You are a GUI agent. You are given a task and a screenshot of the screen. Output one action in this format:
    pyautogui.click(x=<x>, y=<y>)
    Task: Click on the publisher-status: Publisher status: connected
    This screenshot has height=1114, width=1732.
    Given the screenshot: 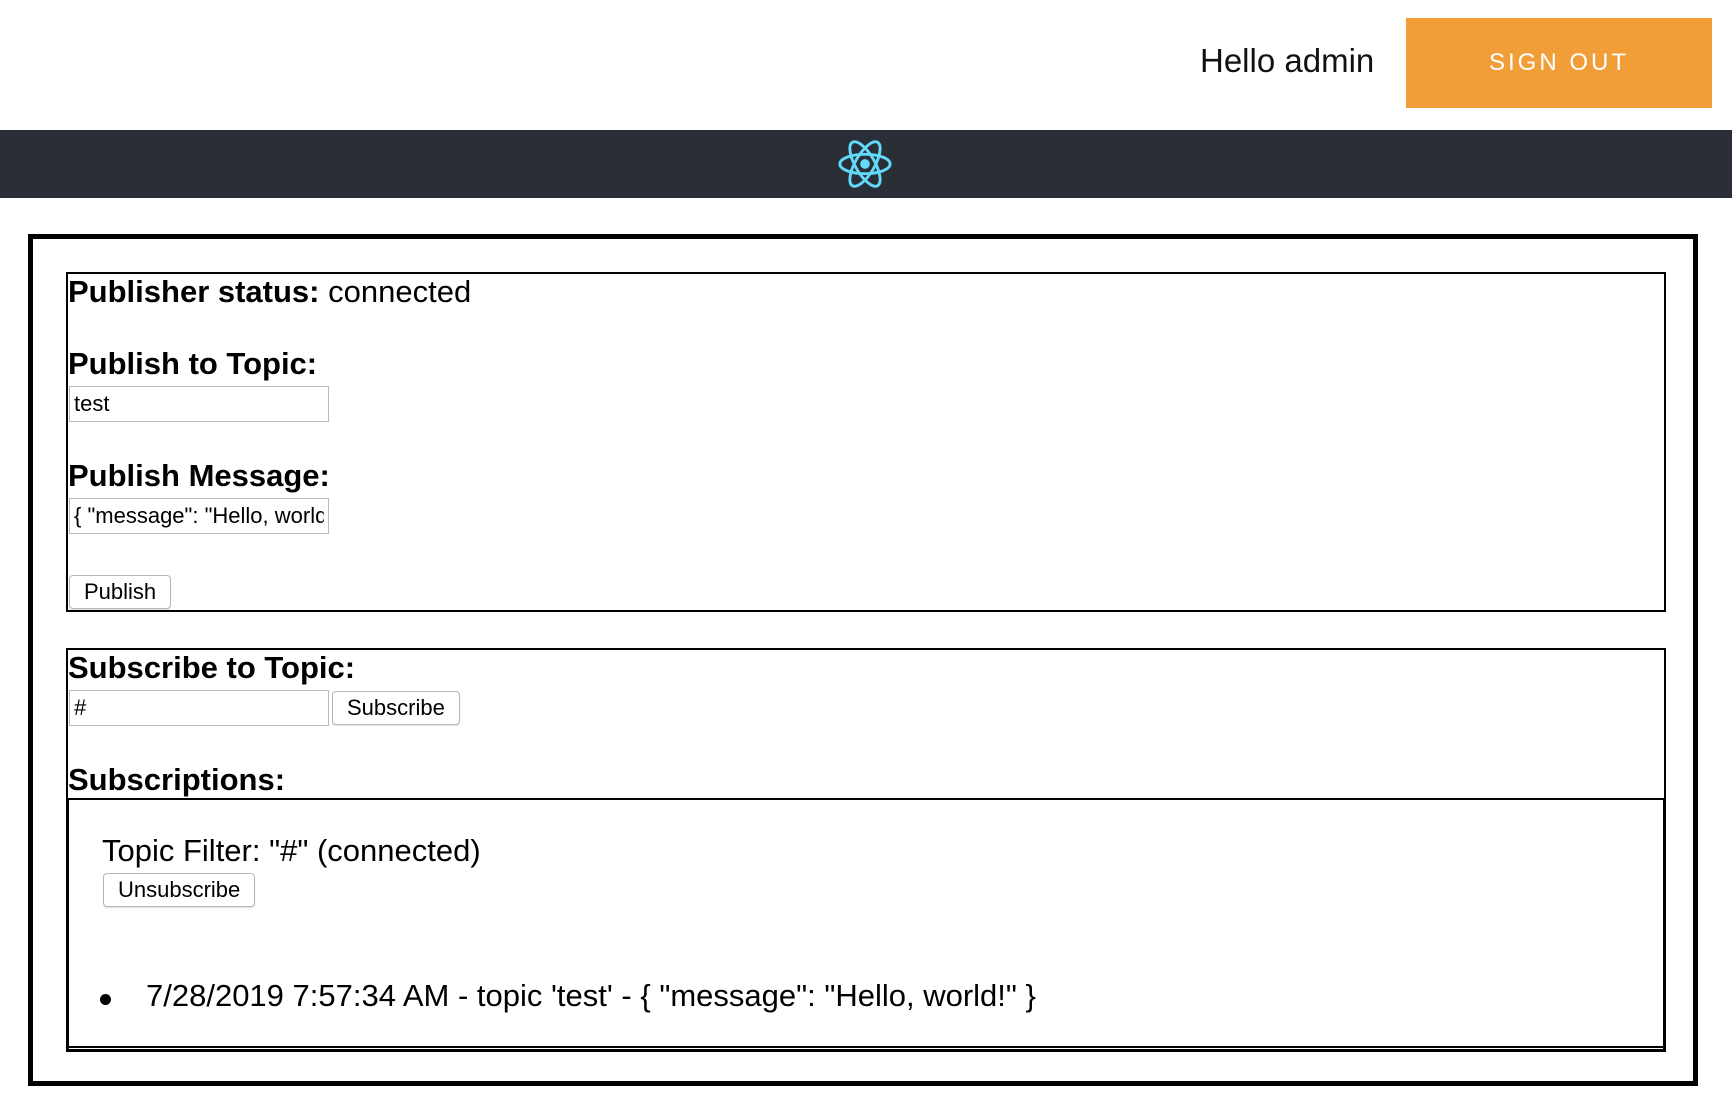 What is the action you would take?
    pyautogui.click(x=269, y=292)
    